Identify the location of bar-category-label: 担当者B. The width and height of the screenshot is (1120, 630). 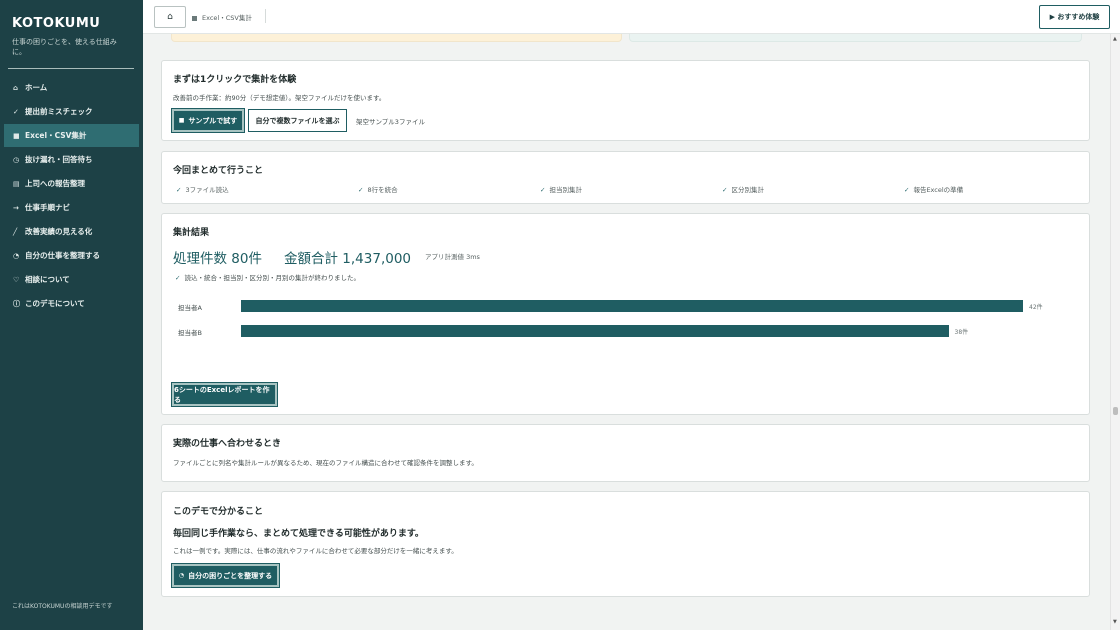
(190, 333).